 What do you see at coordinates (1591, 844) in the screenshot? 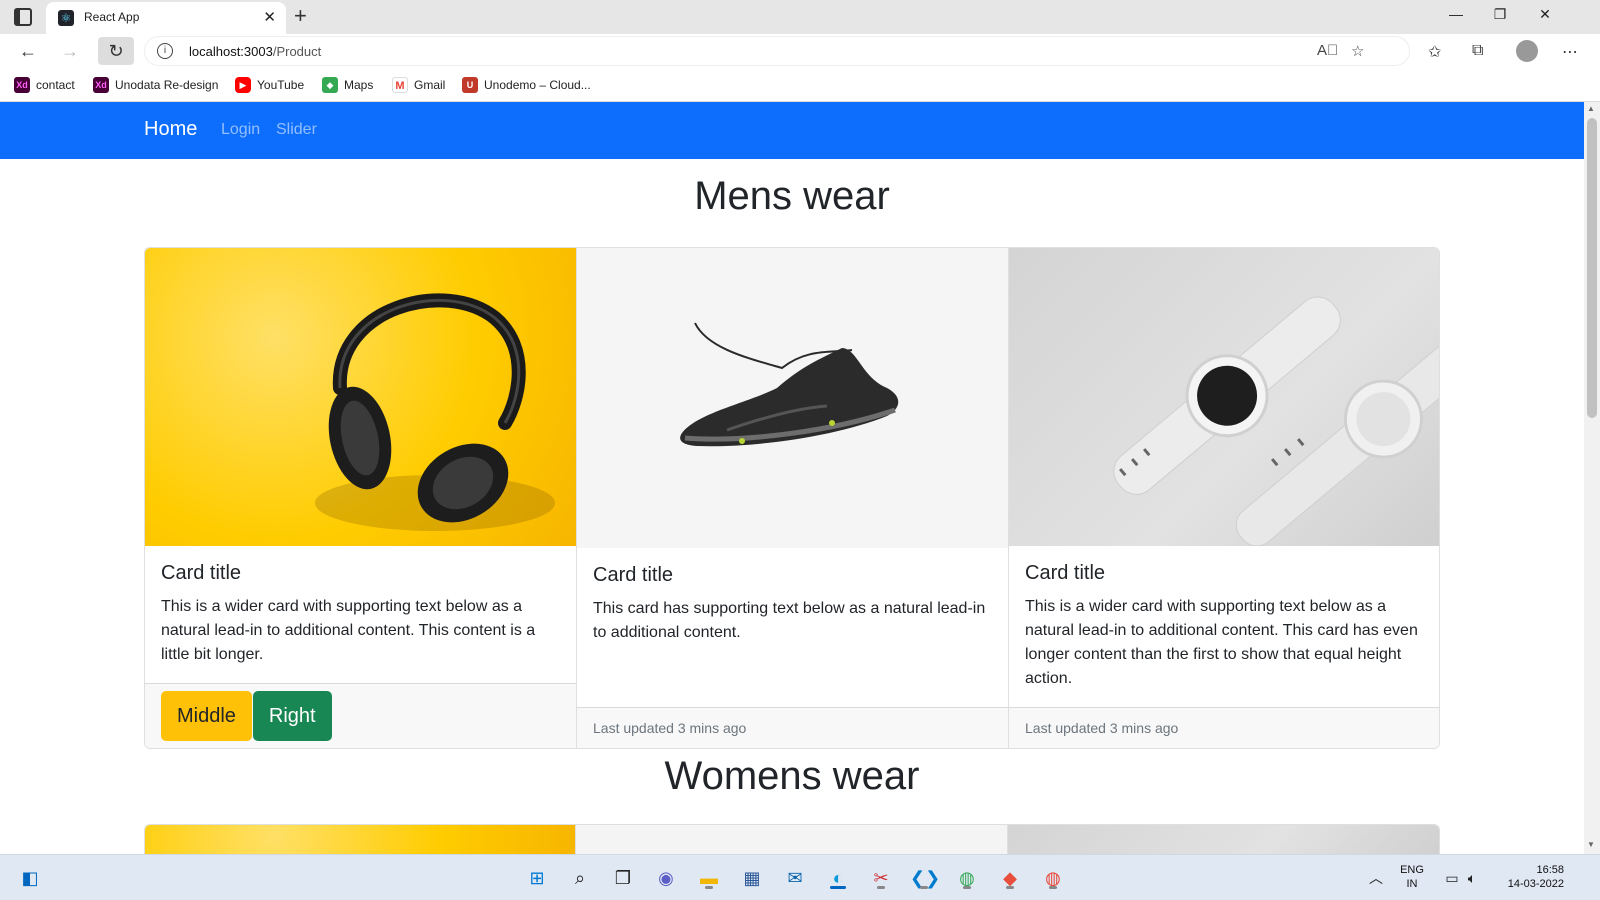
I see `scroll-down-icon: ▼` at bounding box center [1591, 844].